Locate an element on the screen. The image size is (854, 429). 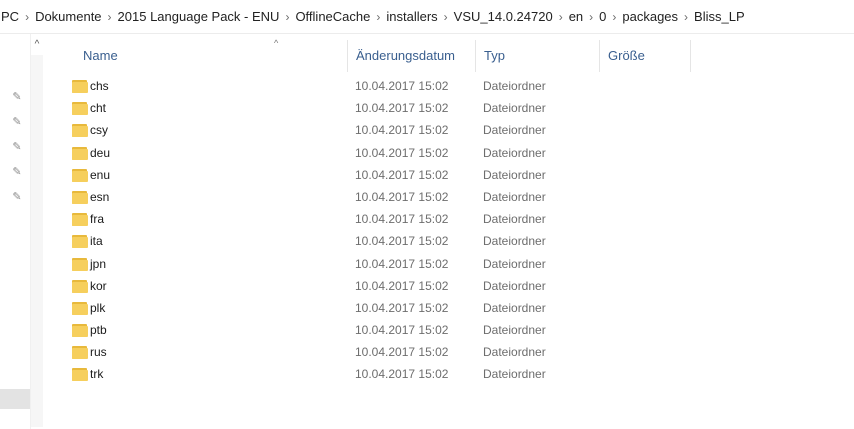
file-row: plk 10.04.2017 15:02 Dateiordner is located at coordinates (370, 309).